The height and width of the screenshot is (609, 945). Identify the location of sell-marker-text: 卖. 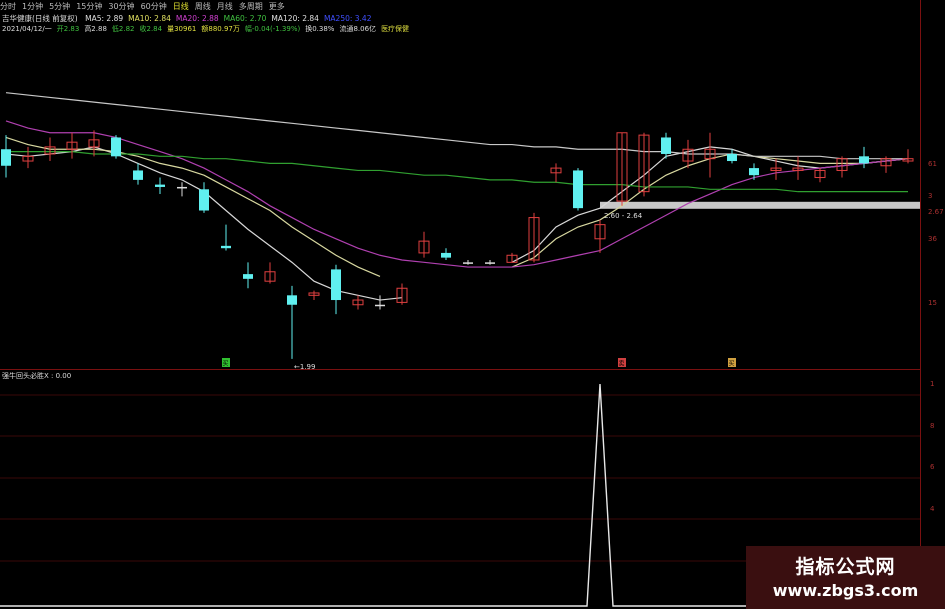
(622, 364).